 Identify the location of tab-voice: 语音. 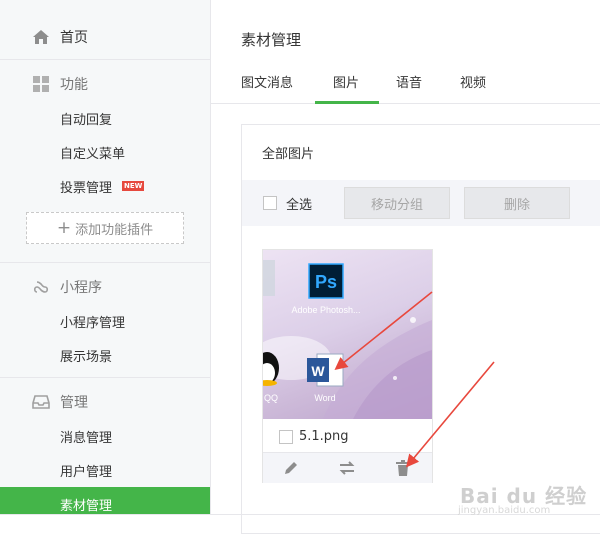
(409, 81).